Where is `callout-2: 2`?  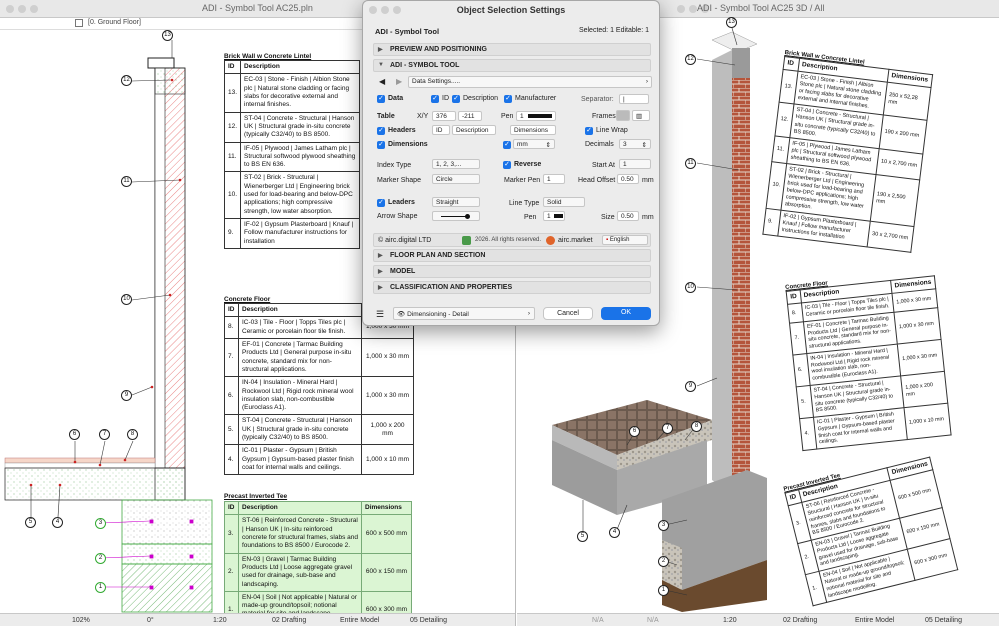 callout-2: 2 is located at coordinates (100, 558).